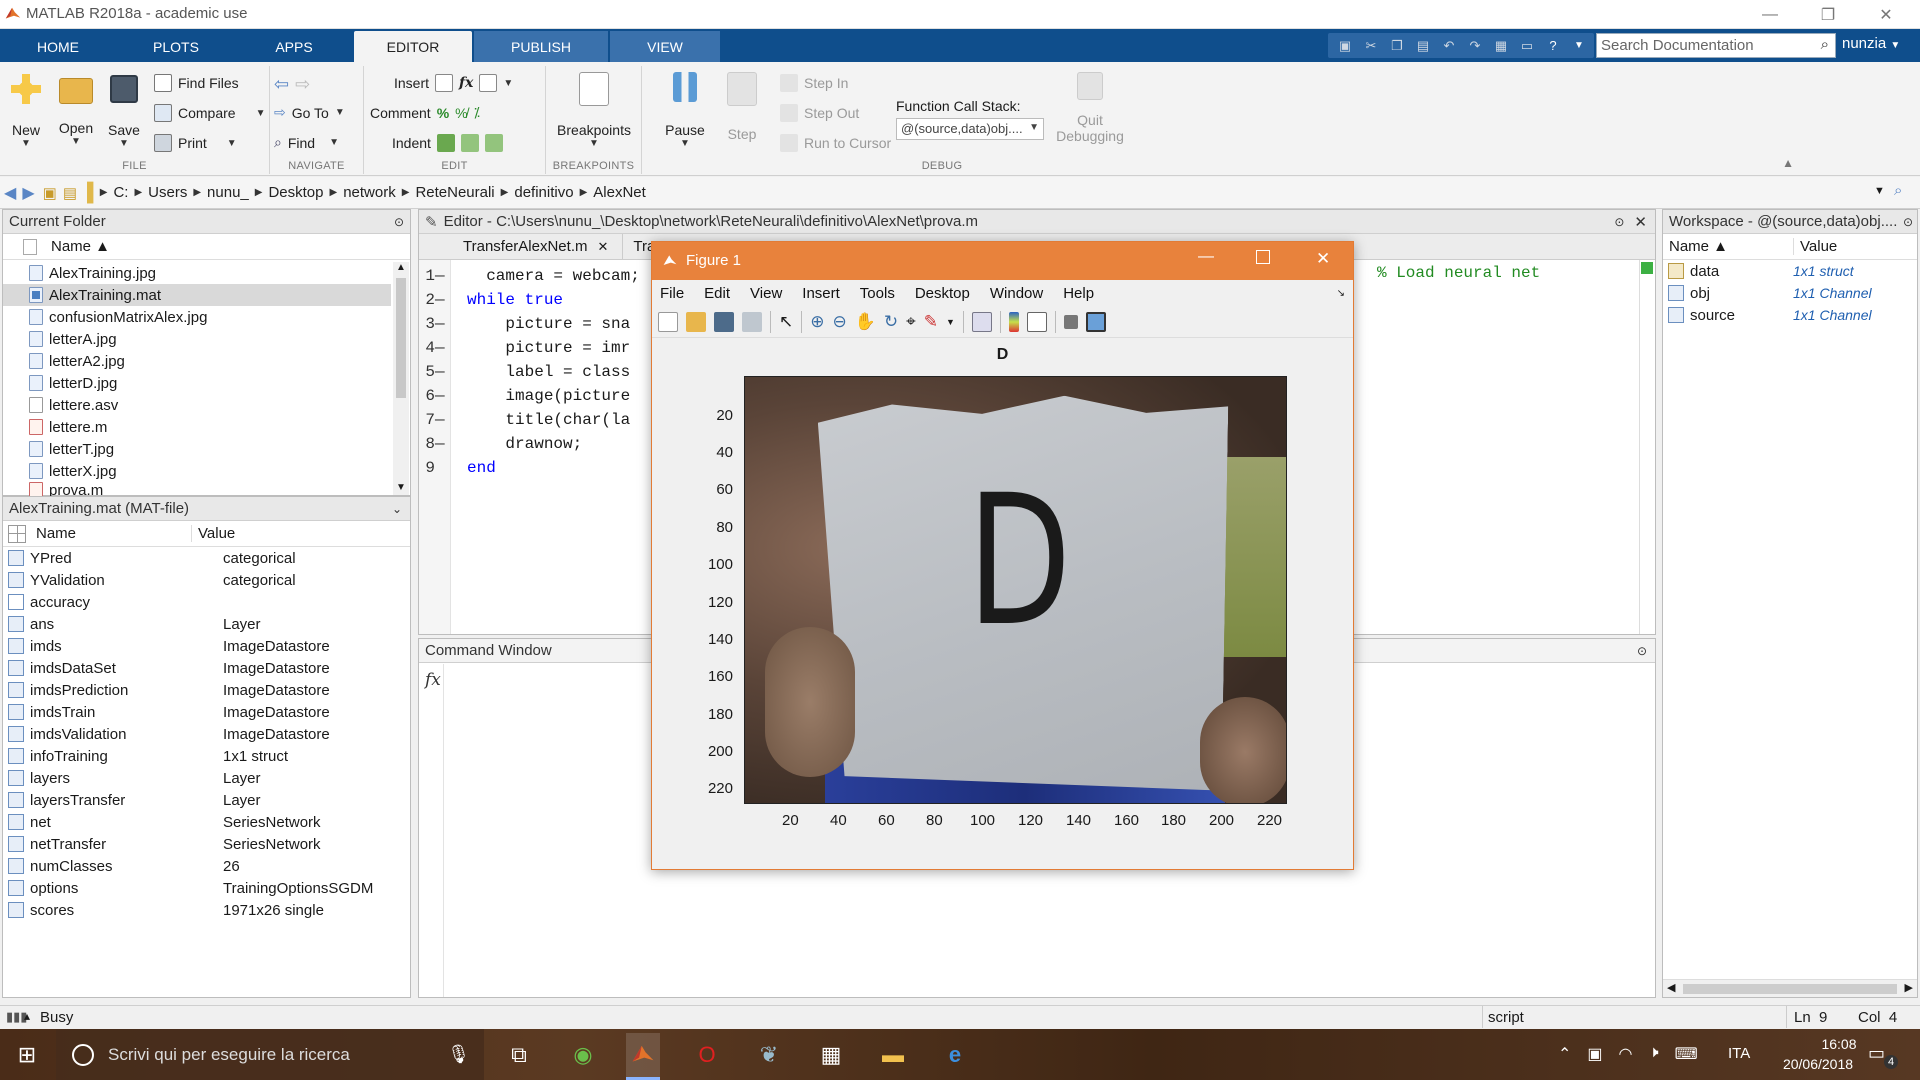 This screenshot has height=1080, width=1920. Describe the element at coordinates (302, 84) in the screenshot. I see `arrow-right-icon: ⇨` at that location.